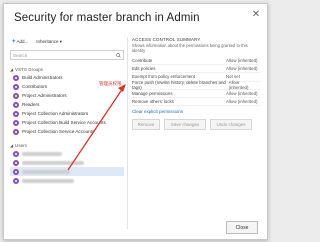 The height and width of the screenshot is (242, 320). I want to click on groups-header: ◢ VSTS Groups, so click(67, 69).